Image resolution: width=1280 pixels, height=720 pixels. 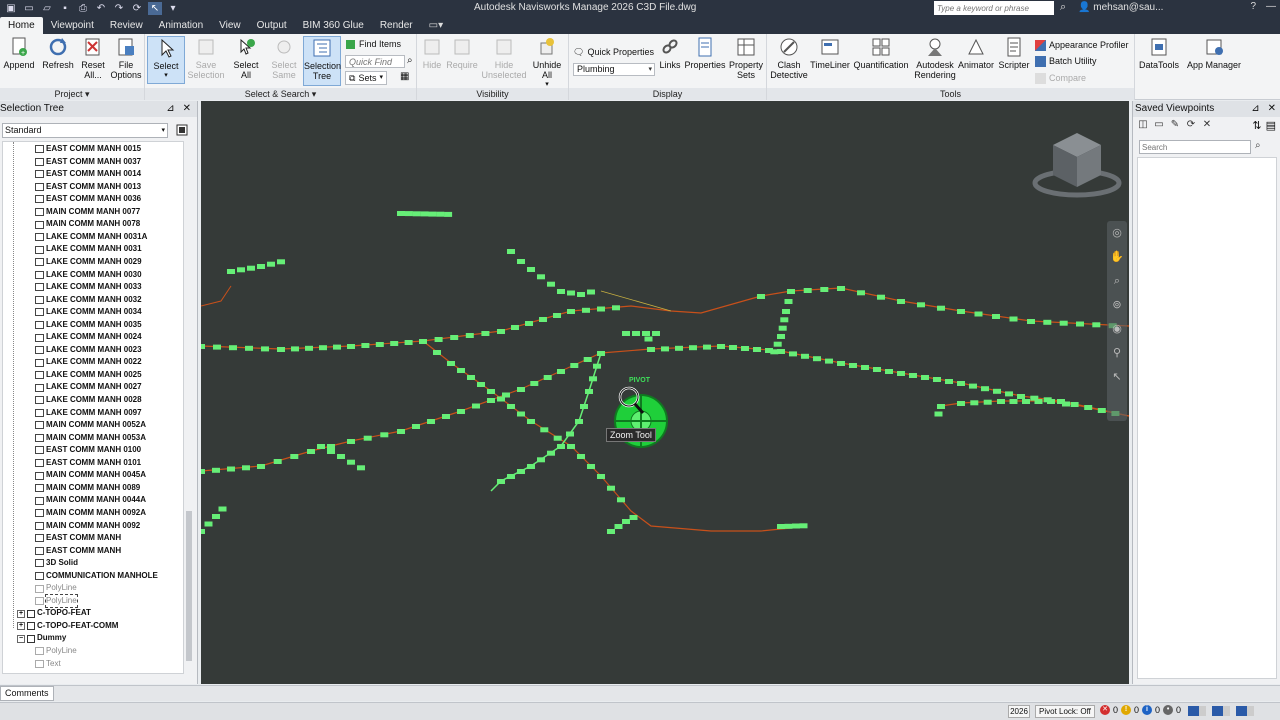 What do you see at coordinates (88, 362) in the screenshot?
I see `tree-item: LAKE COMM MANH 0022` at bounding box center [88, 362].